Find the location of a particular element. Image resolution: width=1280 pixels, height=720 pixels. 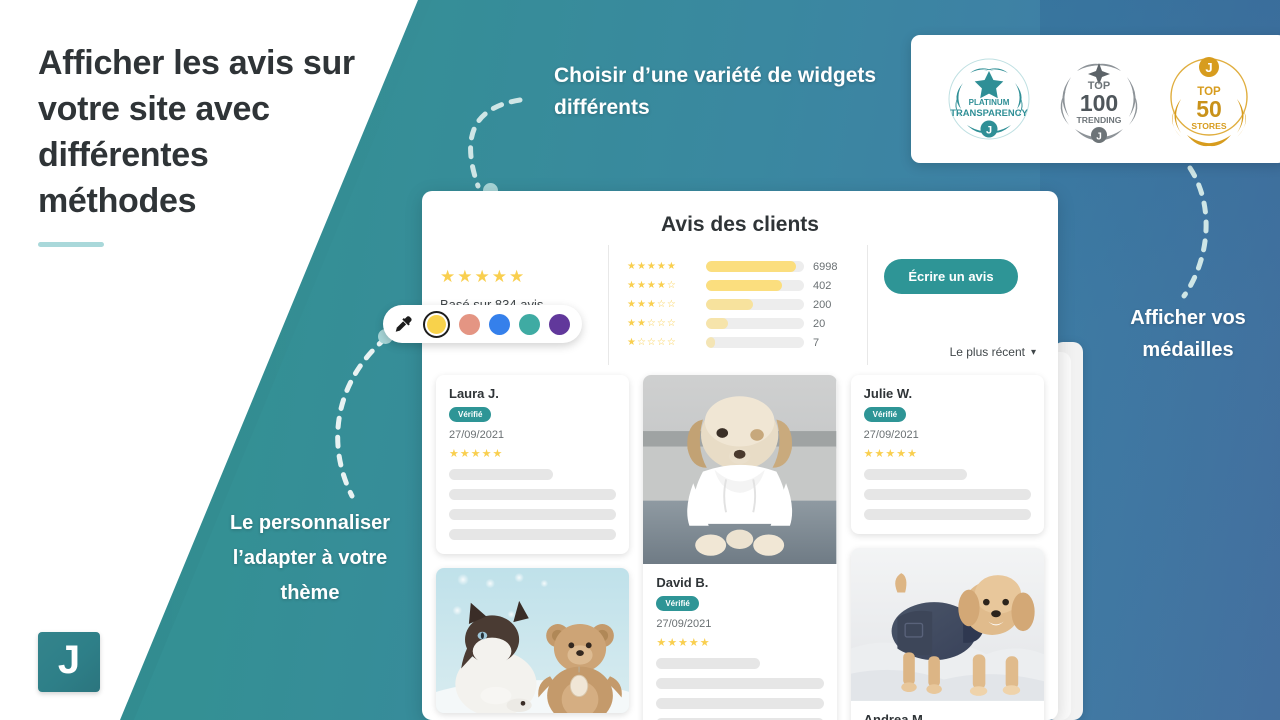

rating-summary: ★★★★★ Basé sur 834 avis ★★★★★ 6998 ★★★★☆ is located at coordinates (740, 301).